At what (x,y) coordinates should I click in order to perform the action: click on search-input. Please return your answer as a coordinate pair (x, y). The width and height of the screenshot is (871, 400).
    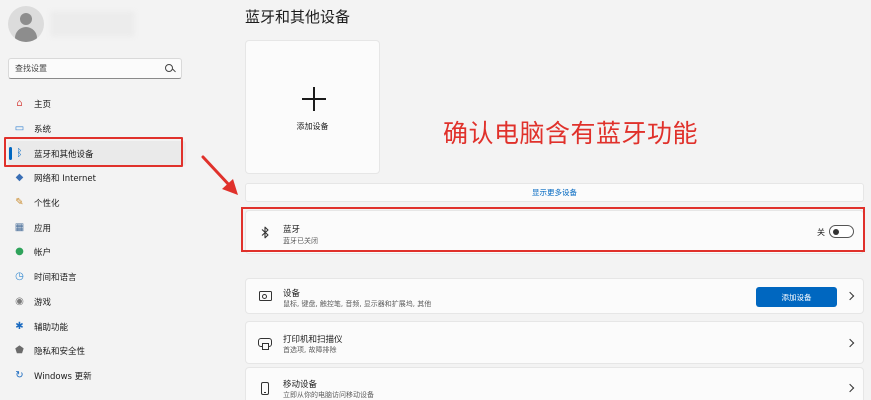
    Looking at the image, I should click on (90, 68).